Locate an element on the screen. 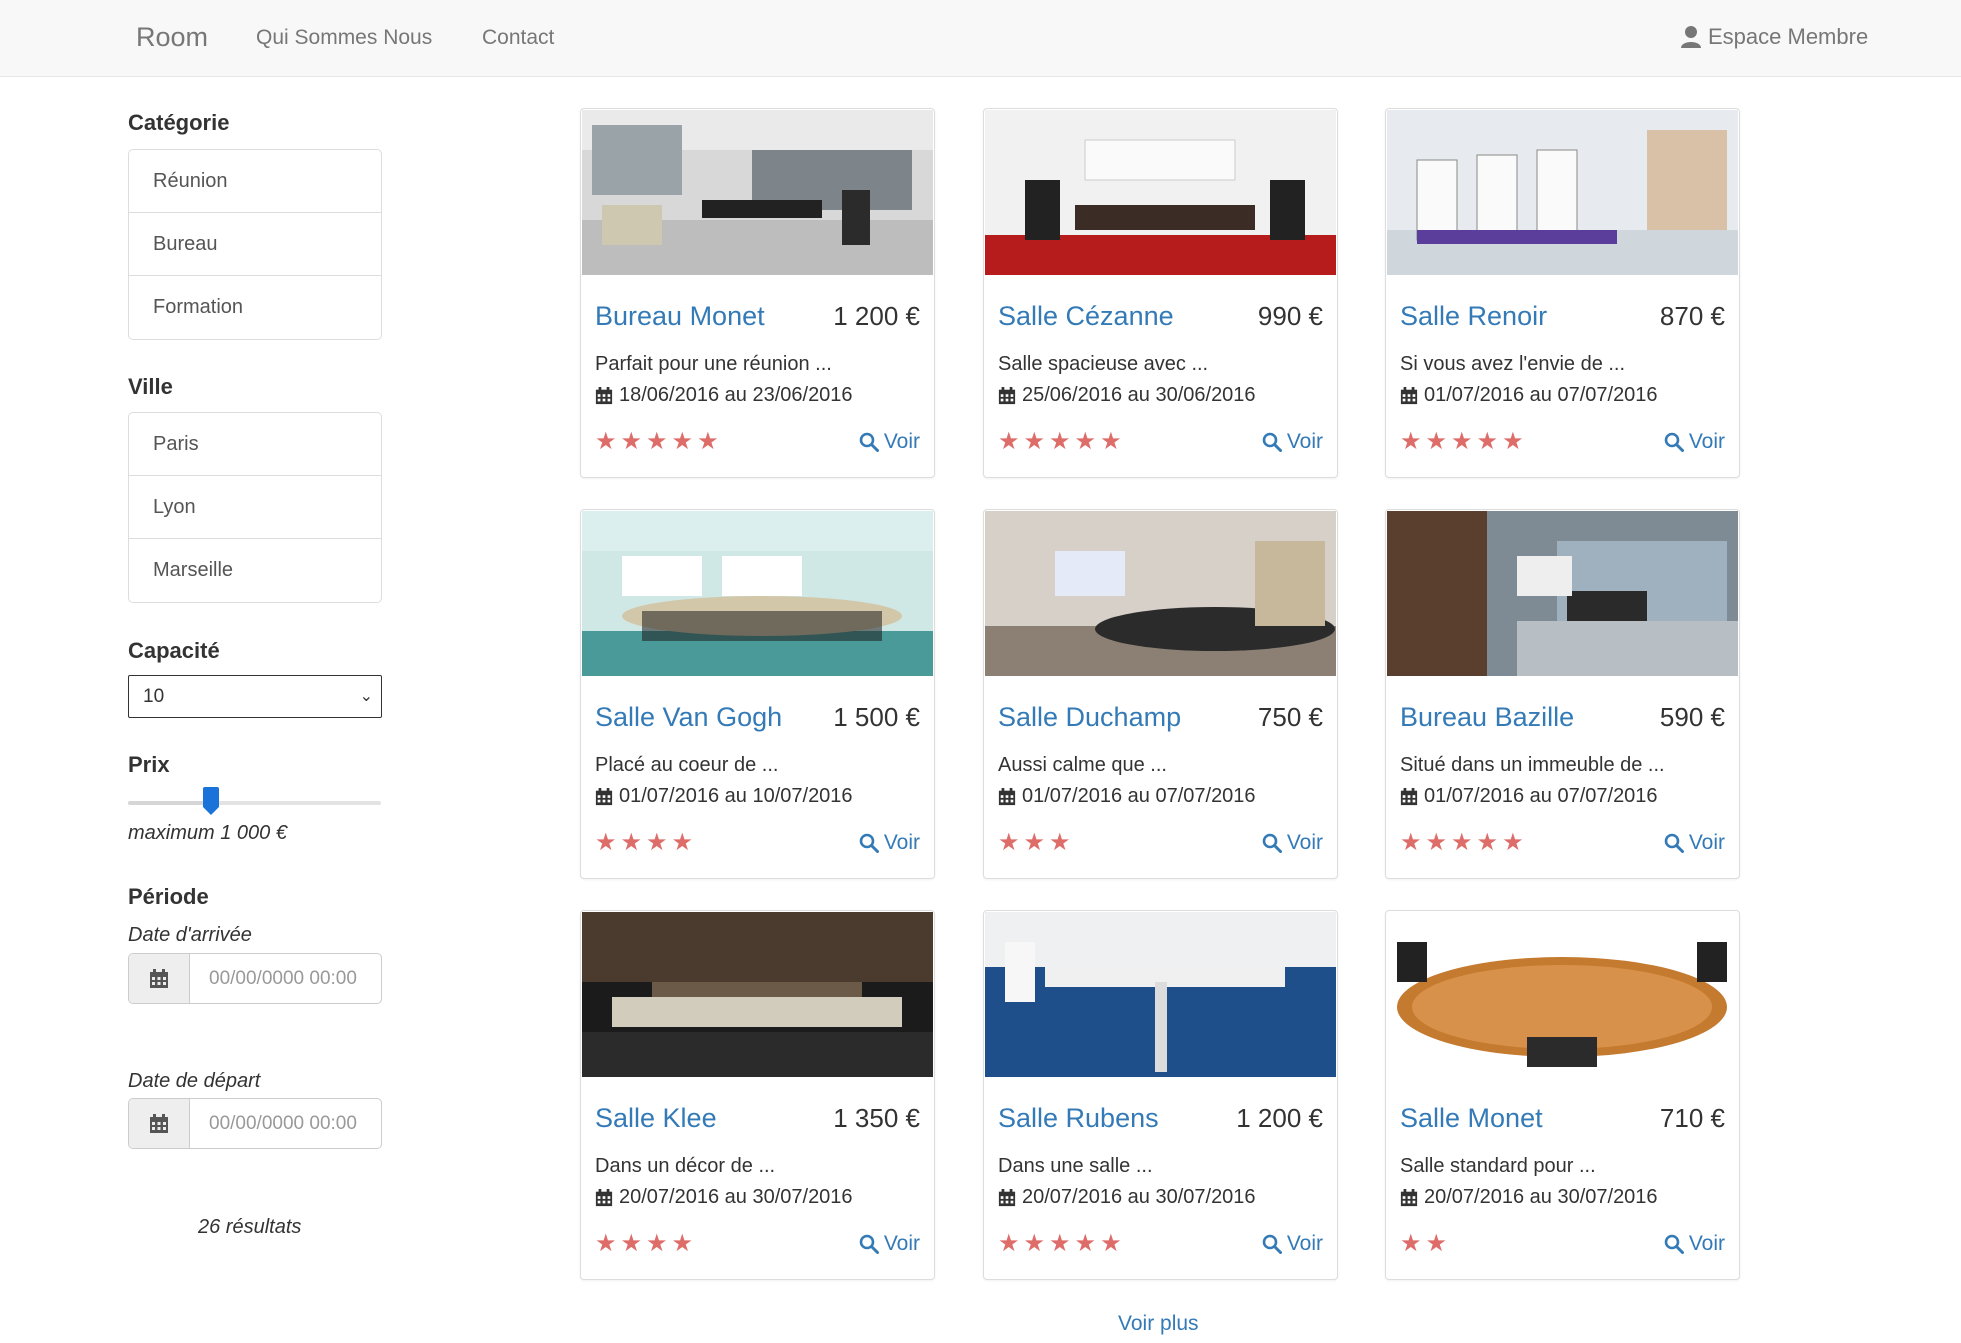 This screenshot has width=1961, height=1343. nav-link-qui-sommes-nous: Qui Sommes Nous is located at coordinates (344, 38).